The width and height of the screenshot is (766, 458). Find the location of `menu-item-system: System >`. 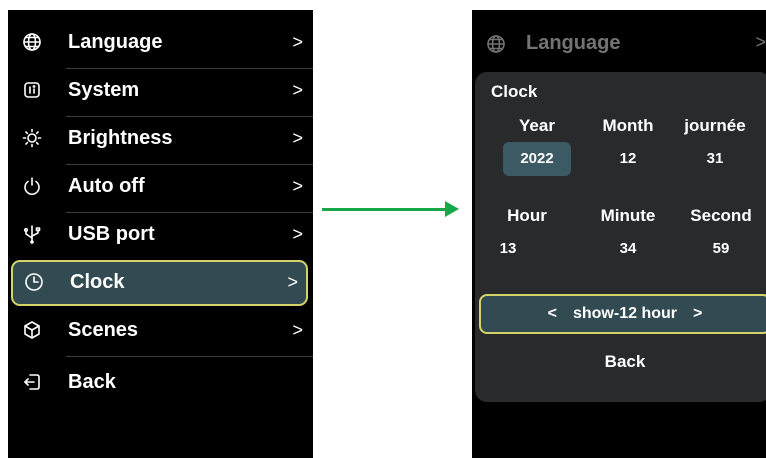

menu-item-system: System > is located at coordinates (160, 91).